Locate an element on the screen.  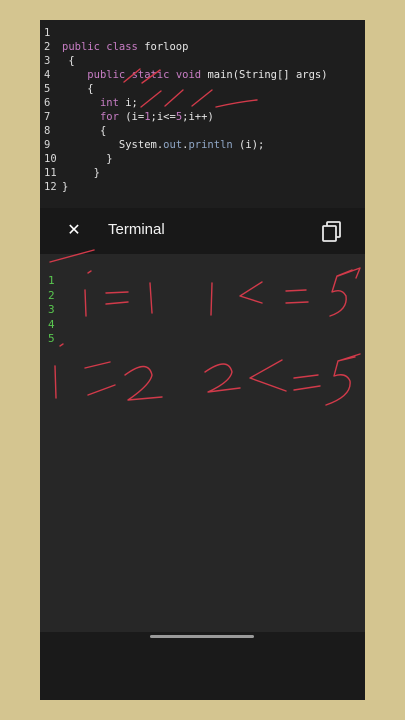
line-number: 11 is located at coordinates (50, 173).